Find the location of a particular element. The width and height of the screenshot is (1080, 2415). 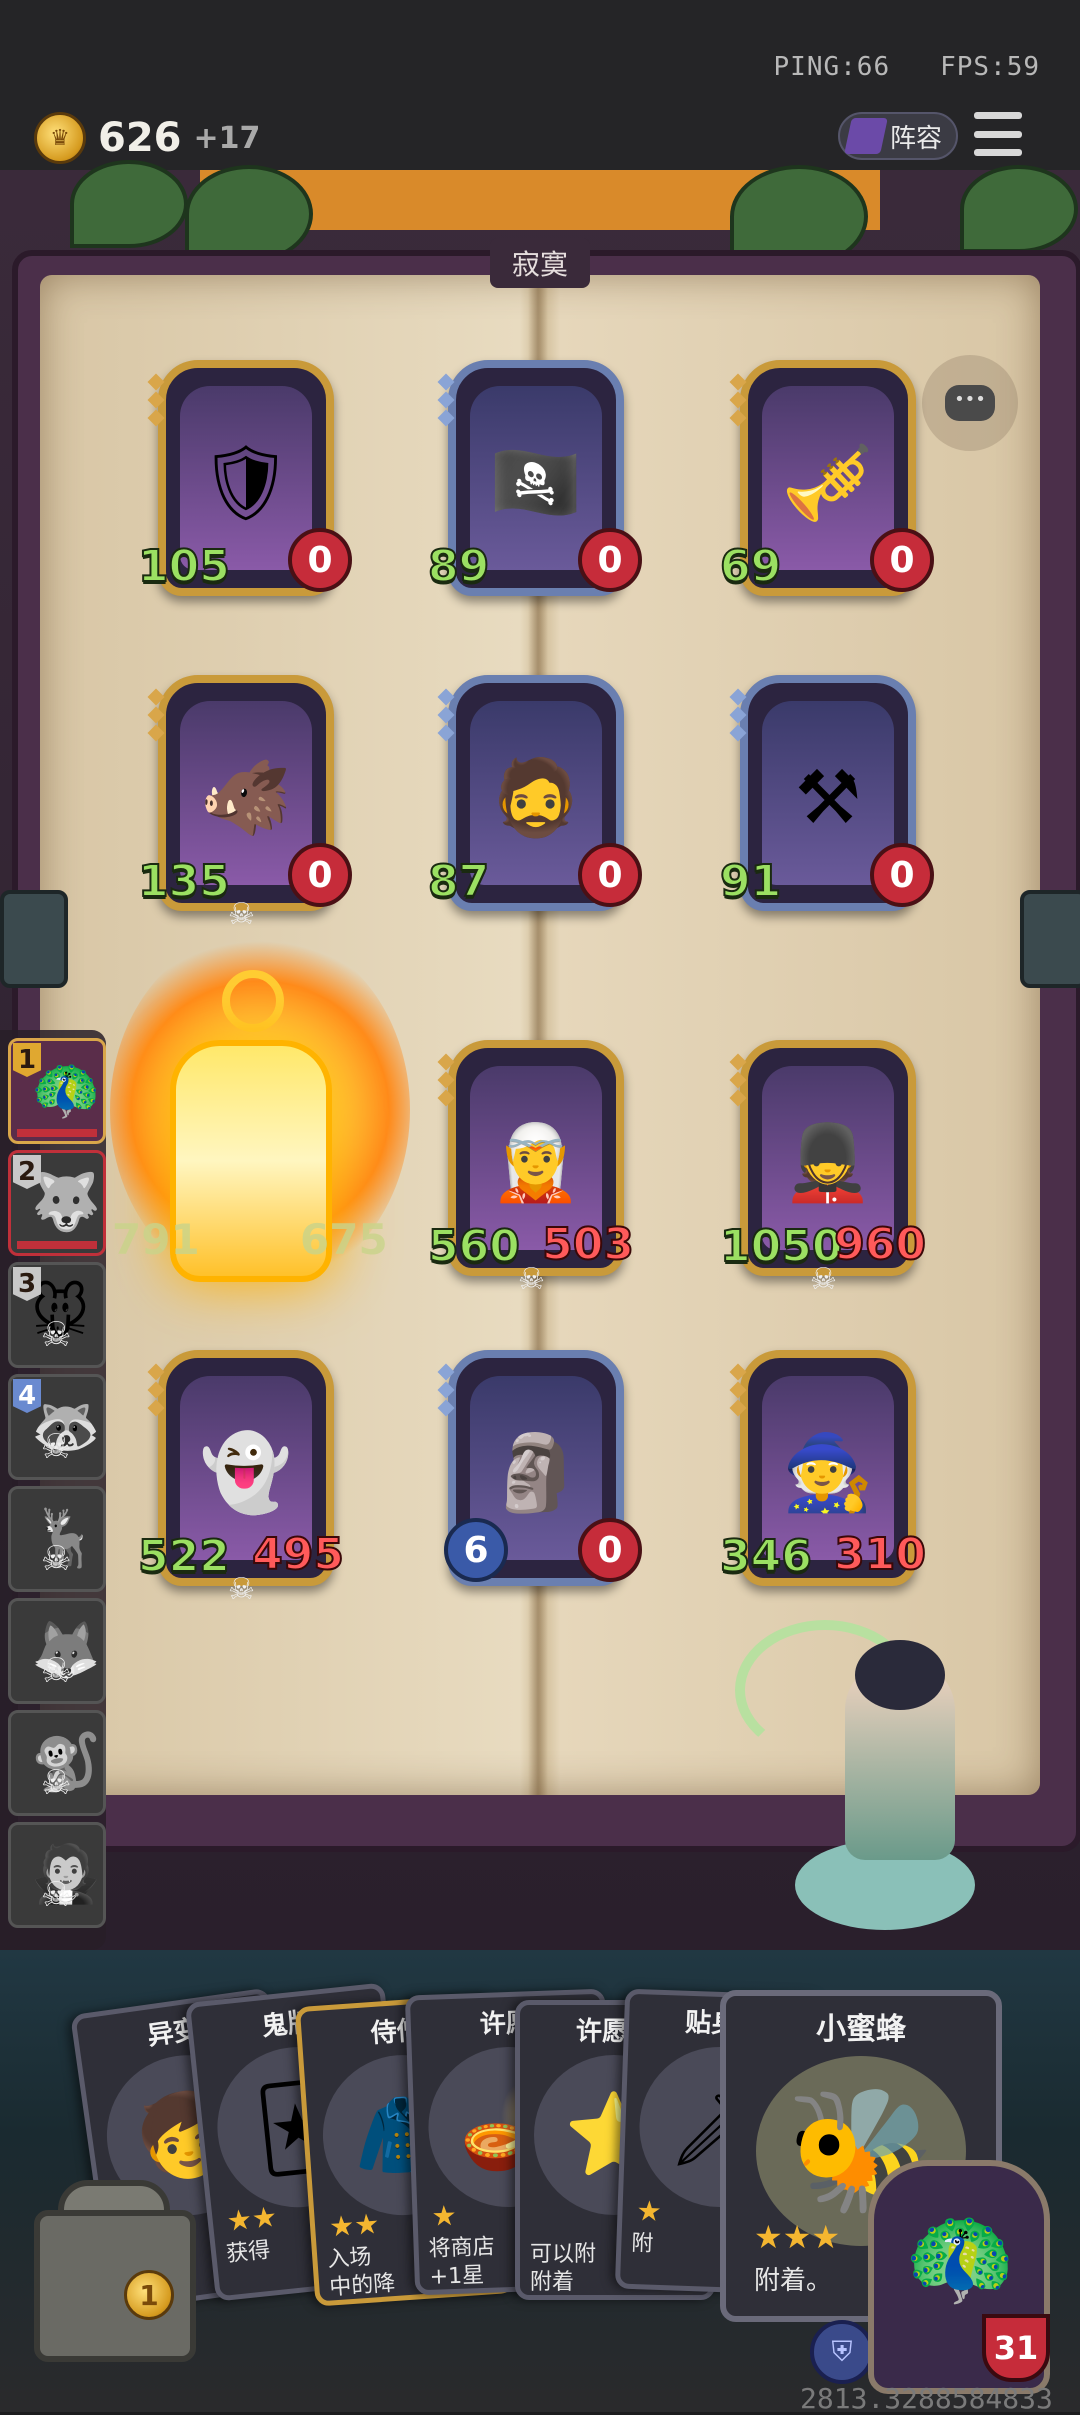

board-unit: 🧔 87 0 is located at coordinates (534, 793).